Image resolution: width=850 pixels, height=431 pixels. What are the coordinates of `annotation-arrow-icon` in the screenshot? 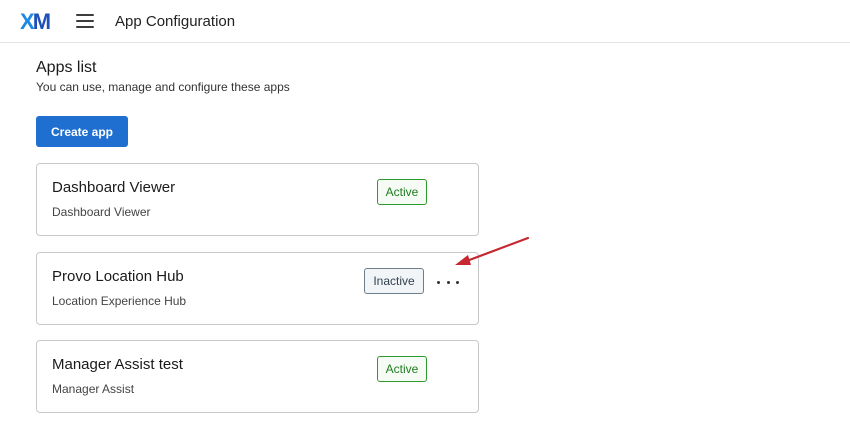 It's located at (492, 250).